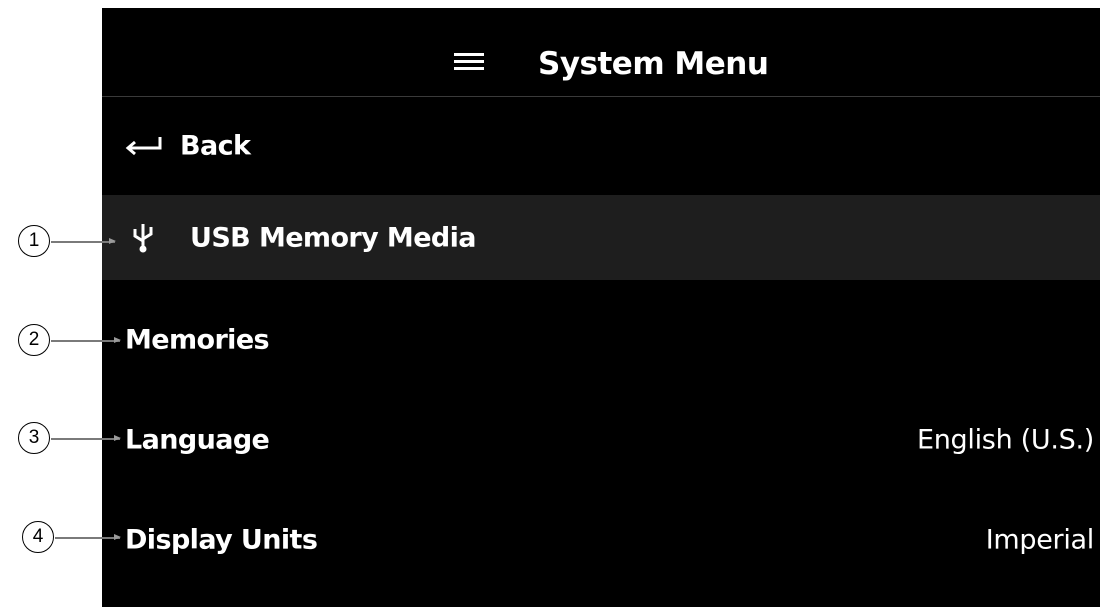  I want to click on back-label: Back, so click(215, 146).